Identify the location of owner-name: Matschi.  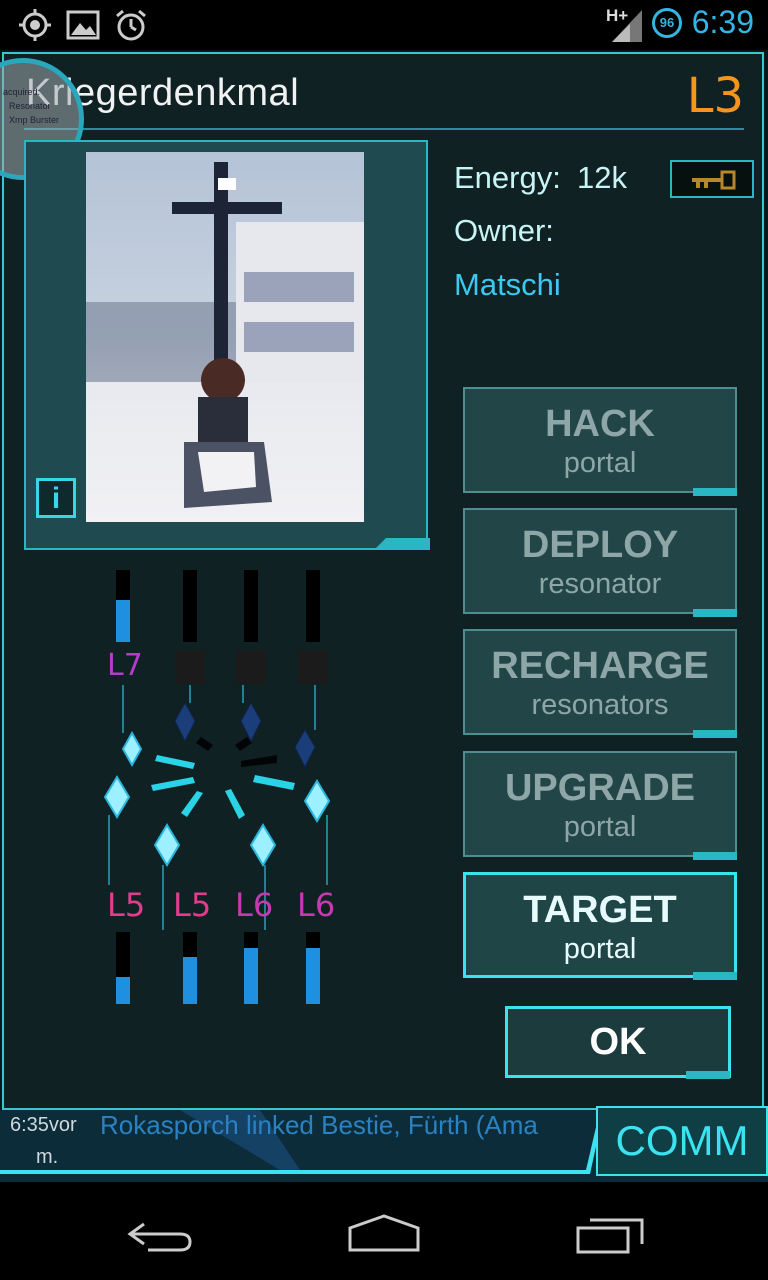
(507, 285).